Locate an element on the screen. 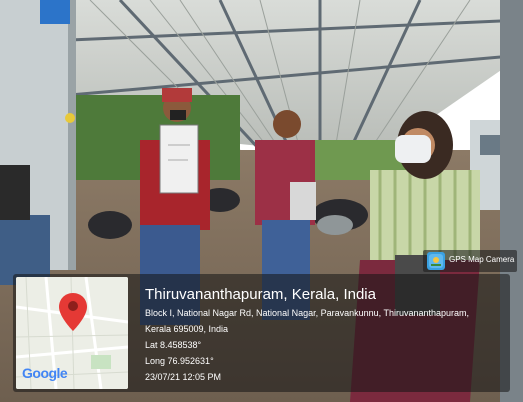  gps-map-camera-icon is located at coordinates (436, 261).